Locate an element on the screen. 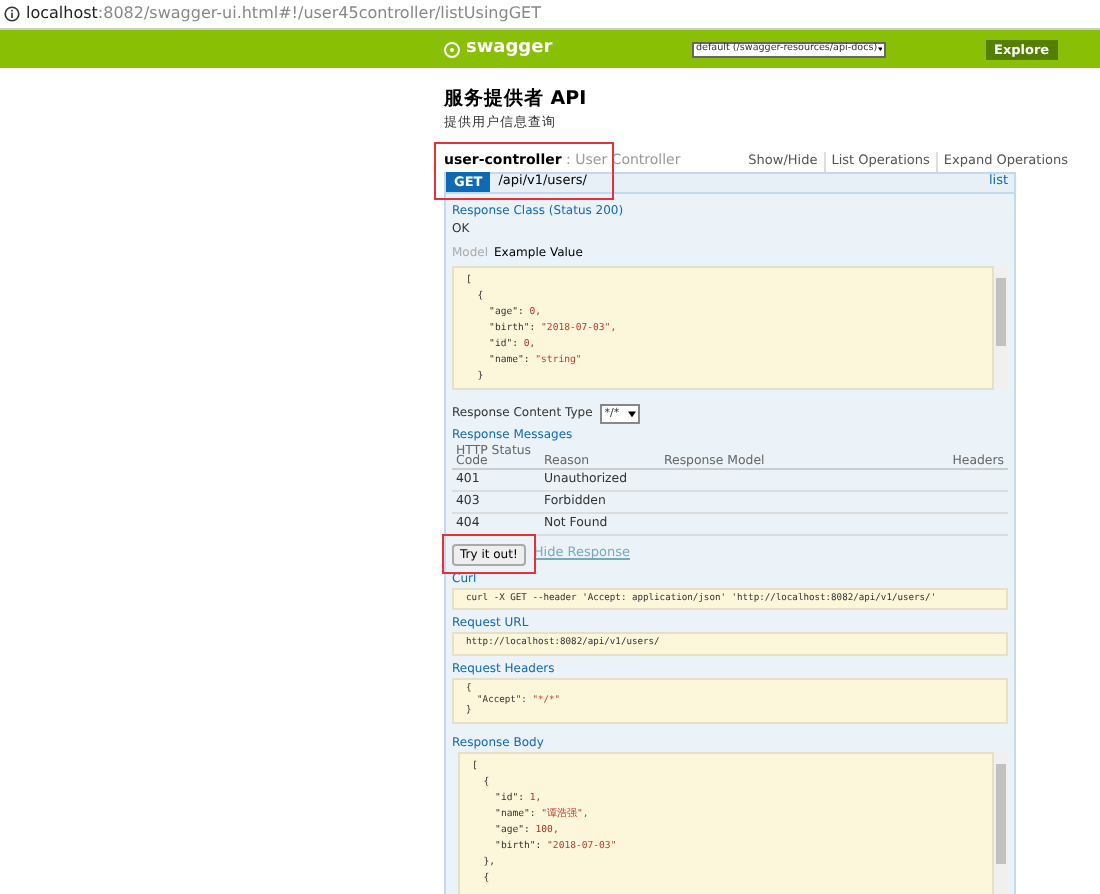  info-icon is located at coordinates (12, 14).